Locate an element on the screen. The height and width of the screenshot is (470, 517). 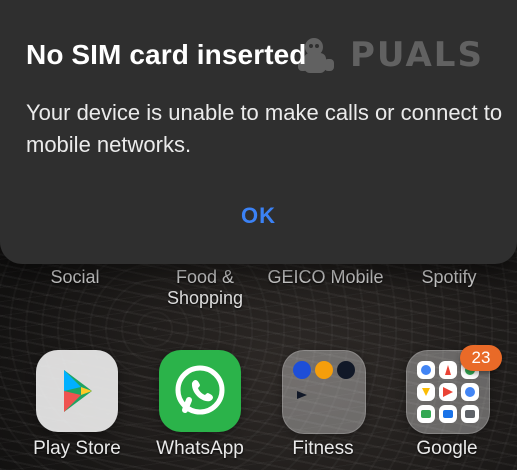
watermark-text: PUALS is located at coordinates (417, 55).